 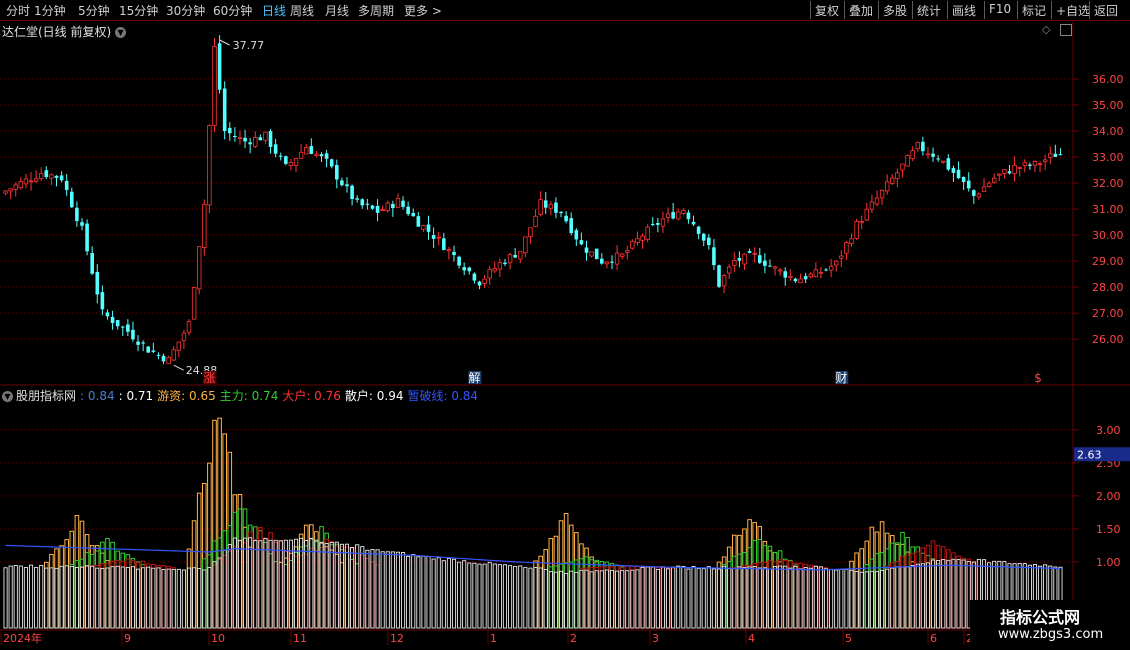 What do you see at coordinates (178, 367) in the screenshot?
I see `low-annotation-arrow` at bounding box center [178, 367].